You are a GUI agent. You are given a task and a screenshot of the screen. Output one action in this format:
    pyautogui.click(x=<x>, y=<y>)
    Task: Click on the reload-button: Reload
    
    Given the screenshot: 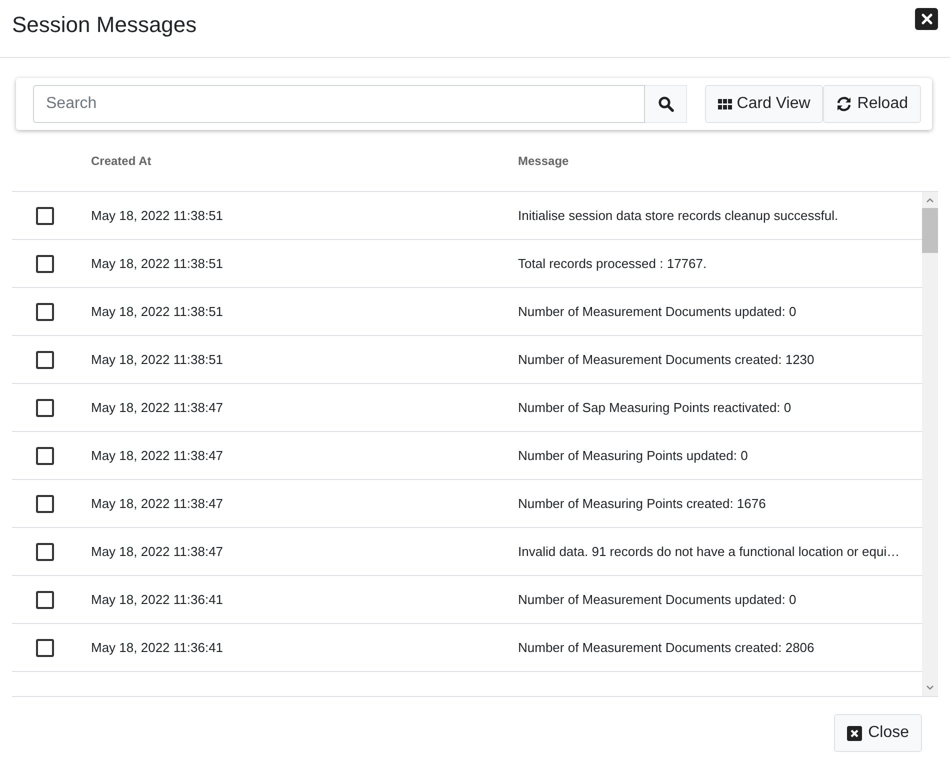 What is the action you would take?
    pyautogui.click(x=872, y=104)
    